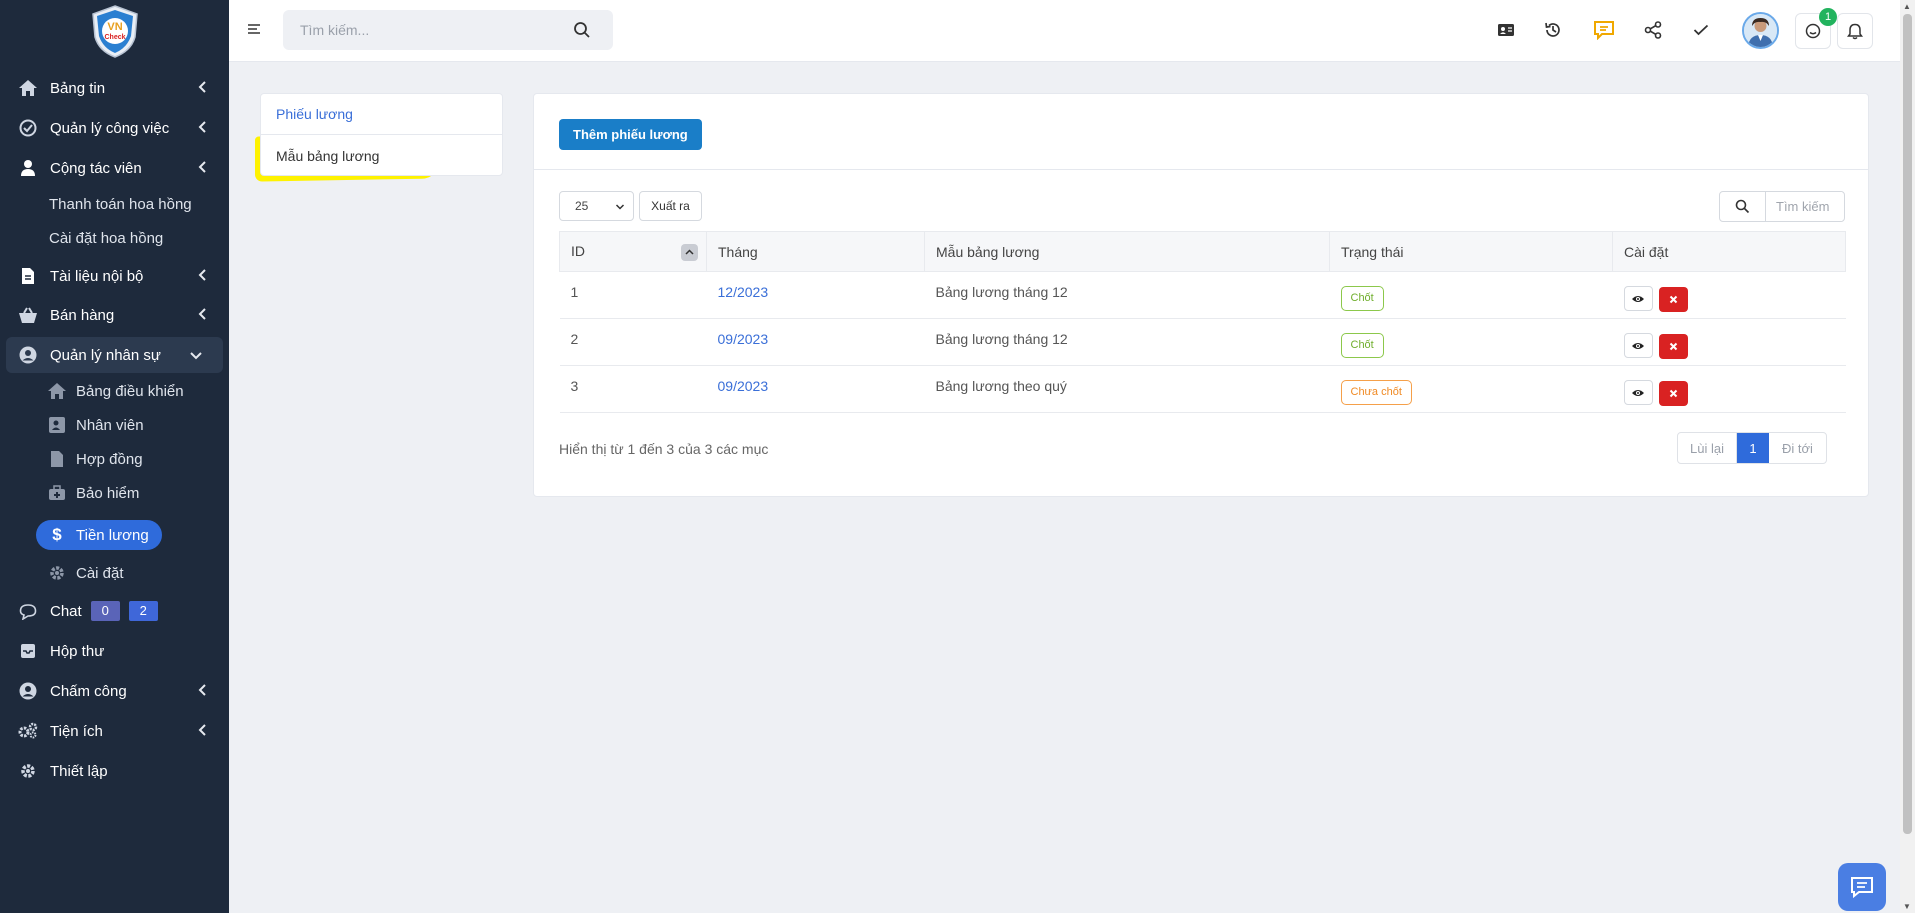 The height and width of the screenshot is (913, 1915). I want to click on contact-card-icon, so click(1506, 30).